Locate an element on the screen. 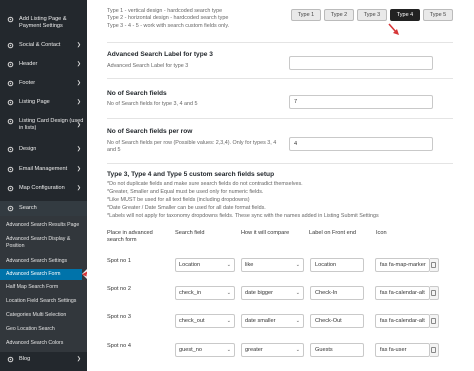 Image resolution: width=474 pixels, height=371 pixels. column-header-place: Place in advanced search form is located at coordinates (130, 236).